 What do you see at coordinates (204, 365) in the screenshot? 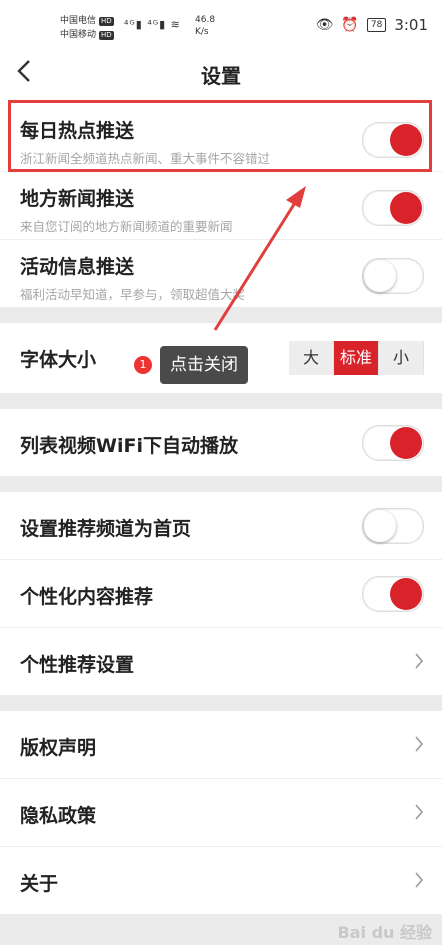
I see `callout-label: 点击关闭` at bounding box center [204, 365].